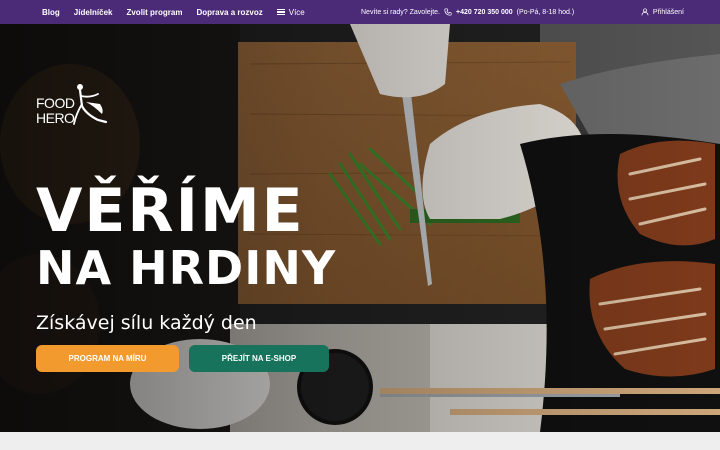 The image size is (720, 450). Describe the element at coordinates (107, 358) in the screenshot. I see `program-na-miru-button: PROGRAM NA MÍRU` at that location.